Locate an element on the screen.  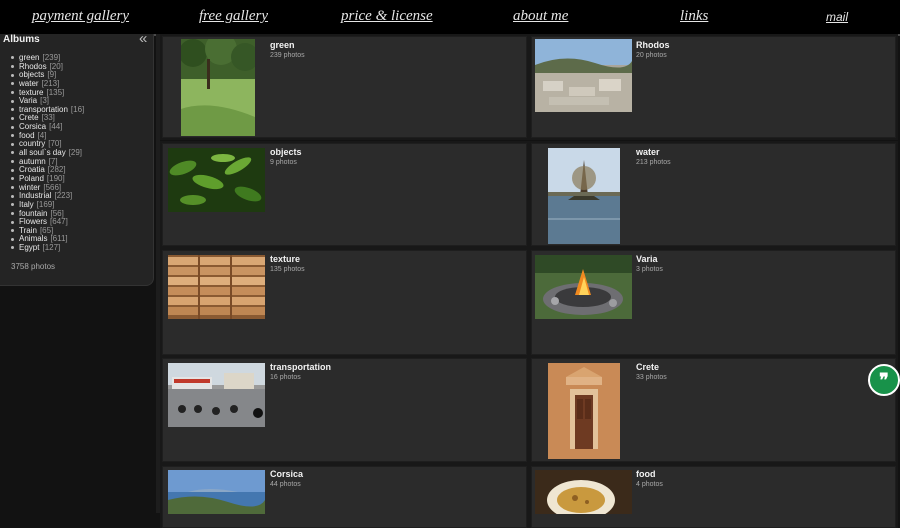
album-card-corsica: Corsica 44 photos is located at coordinates (344, 497).